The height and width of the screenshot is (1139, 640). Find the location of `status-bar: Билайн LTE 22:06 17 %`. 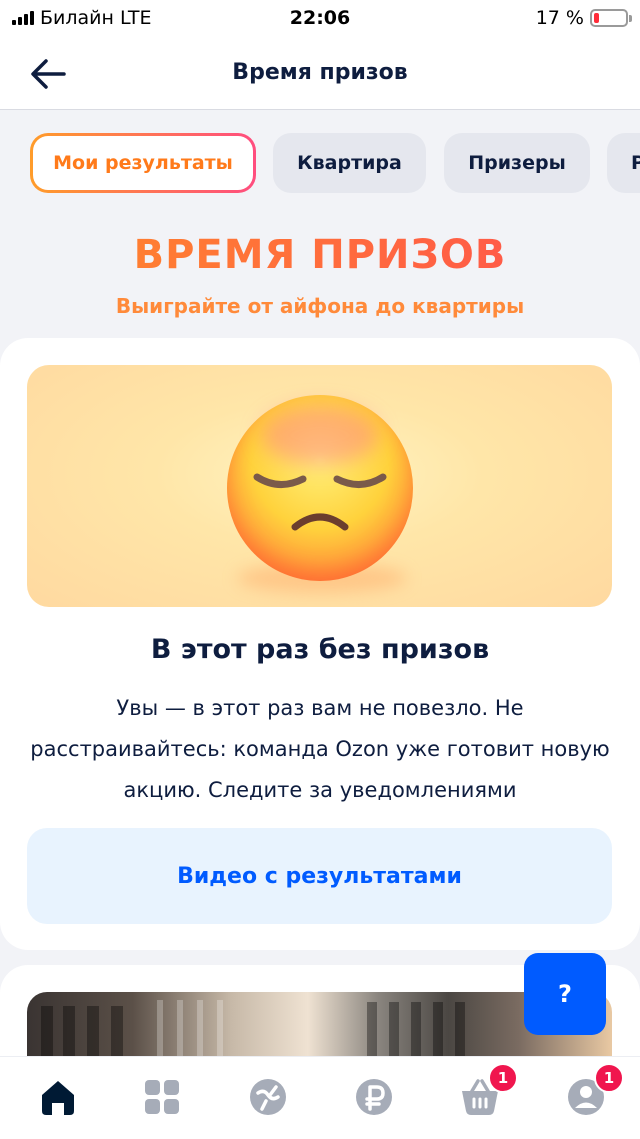

status-bar: Билайн LTE 22:06 17 % is located at coordinates (320, 19).